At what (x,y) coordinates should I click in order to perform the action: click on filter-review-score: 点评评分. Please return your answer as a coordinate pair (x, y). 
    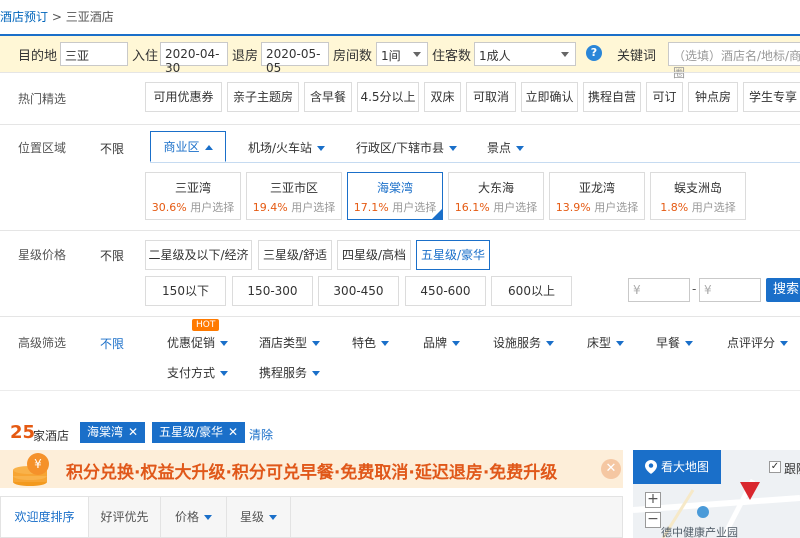
    Looking at the image, I should click on (758, 342).